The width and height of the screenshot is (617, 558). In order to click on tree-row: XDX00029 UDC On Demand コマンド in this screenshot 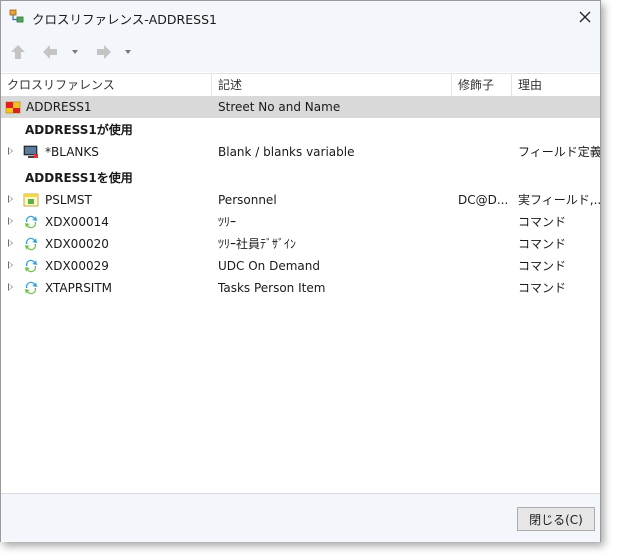, I will do `click(300, 266)`.